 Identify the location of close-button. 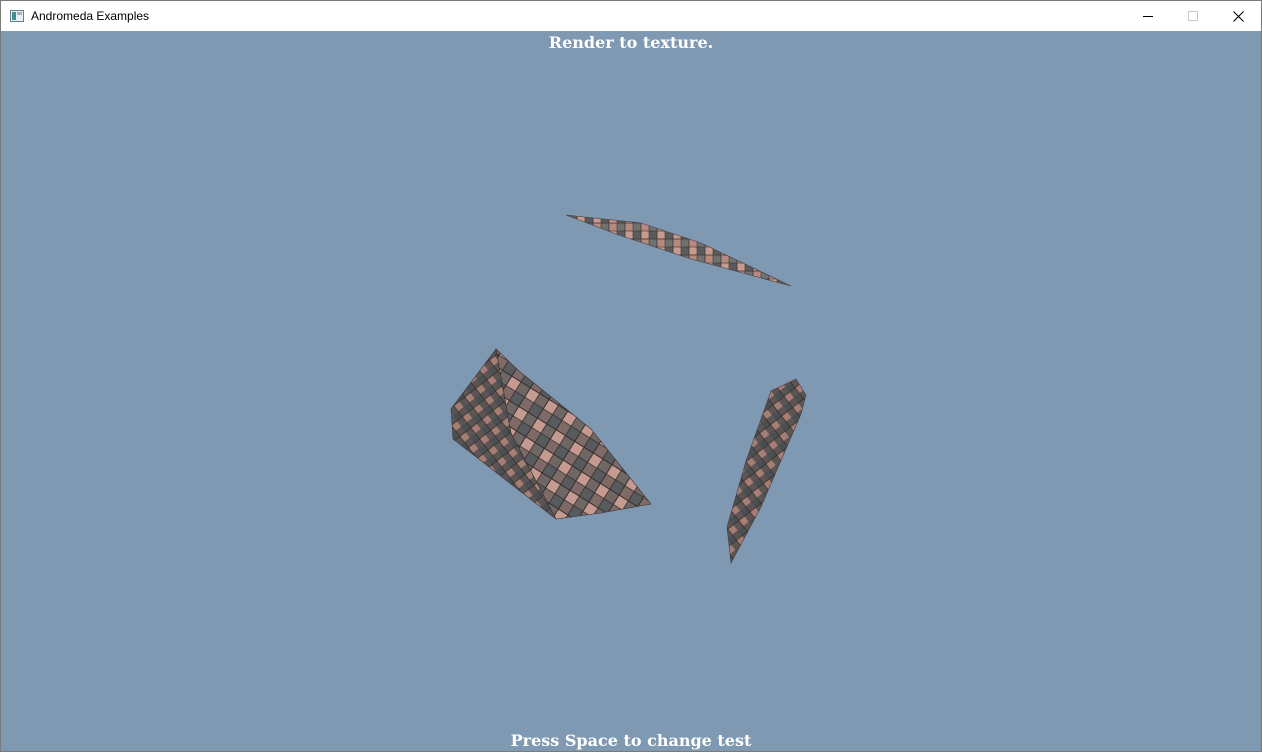
(1238, 16).